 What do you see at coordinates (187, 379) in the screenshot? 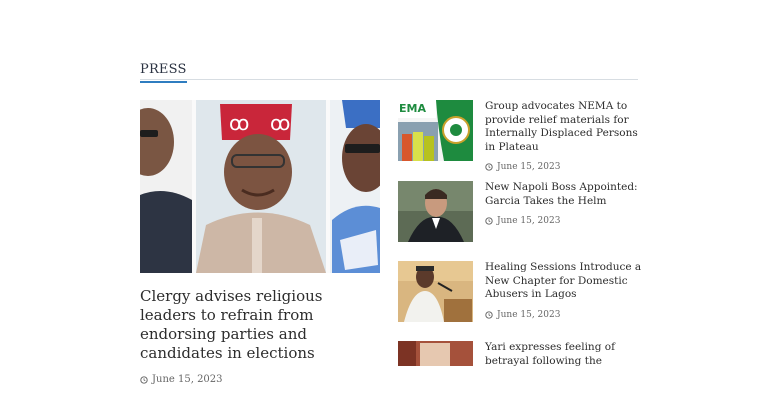
I see `featured-date: June 15, 2023` at bounding box center [187, 379].